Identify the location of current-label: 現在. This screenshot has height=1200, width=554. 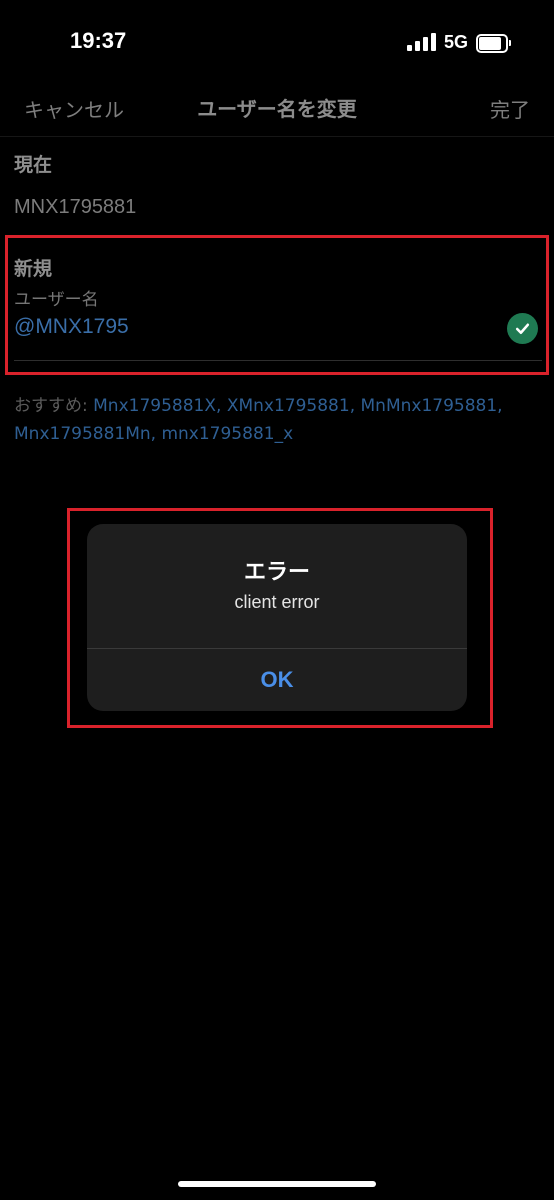
(33, 165).